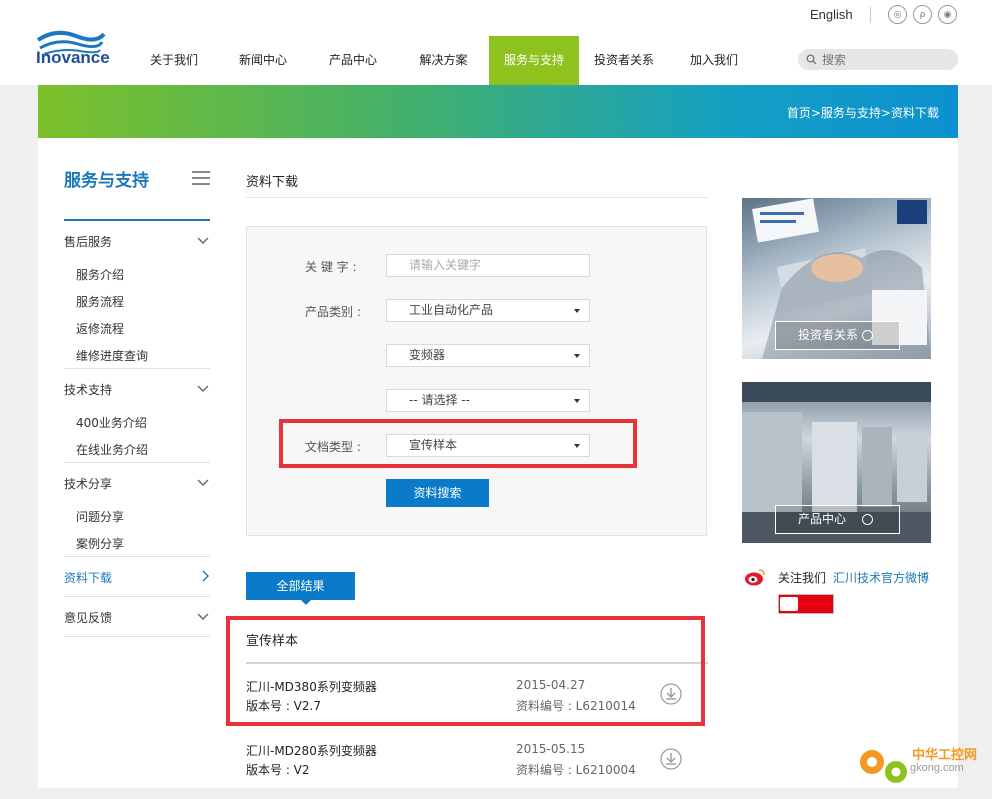 This screenshot has width=992, height=799. What do you see at coordinates (488, 400) in the screenshot?
I see `category-select-3: -- 请选择 --` at bounding box center [488, 400].